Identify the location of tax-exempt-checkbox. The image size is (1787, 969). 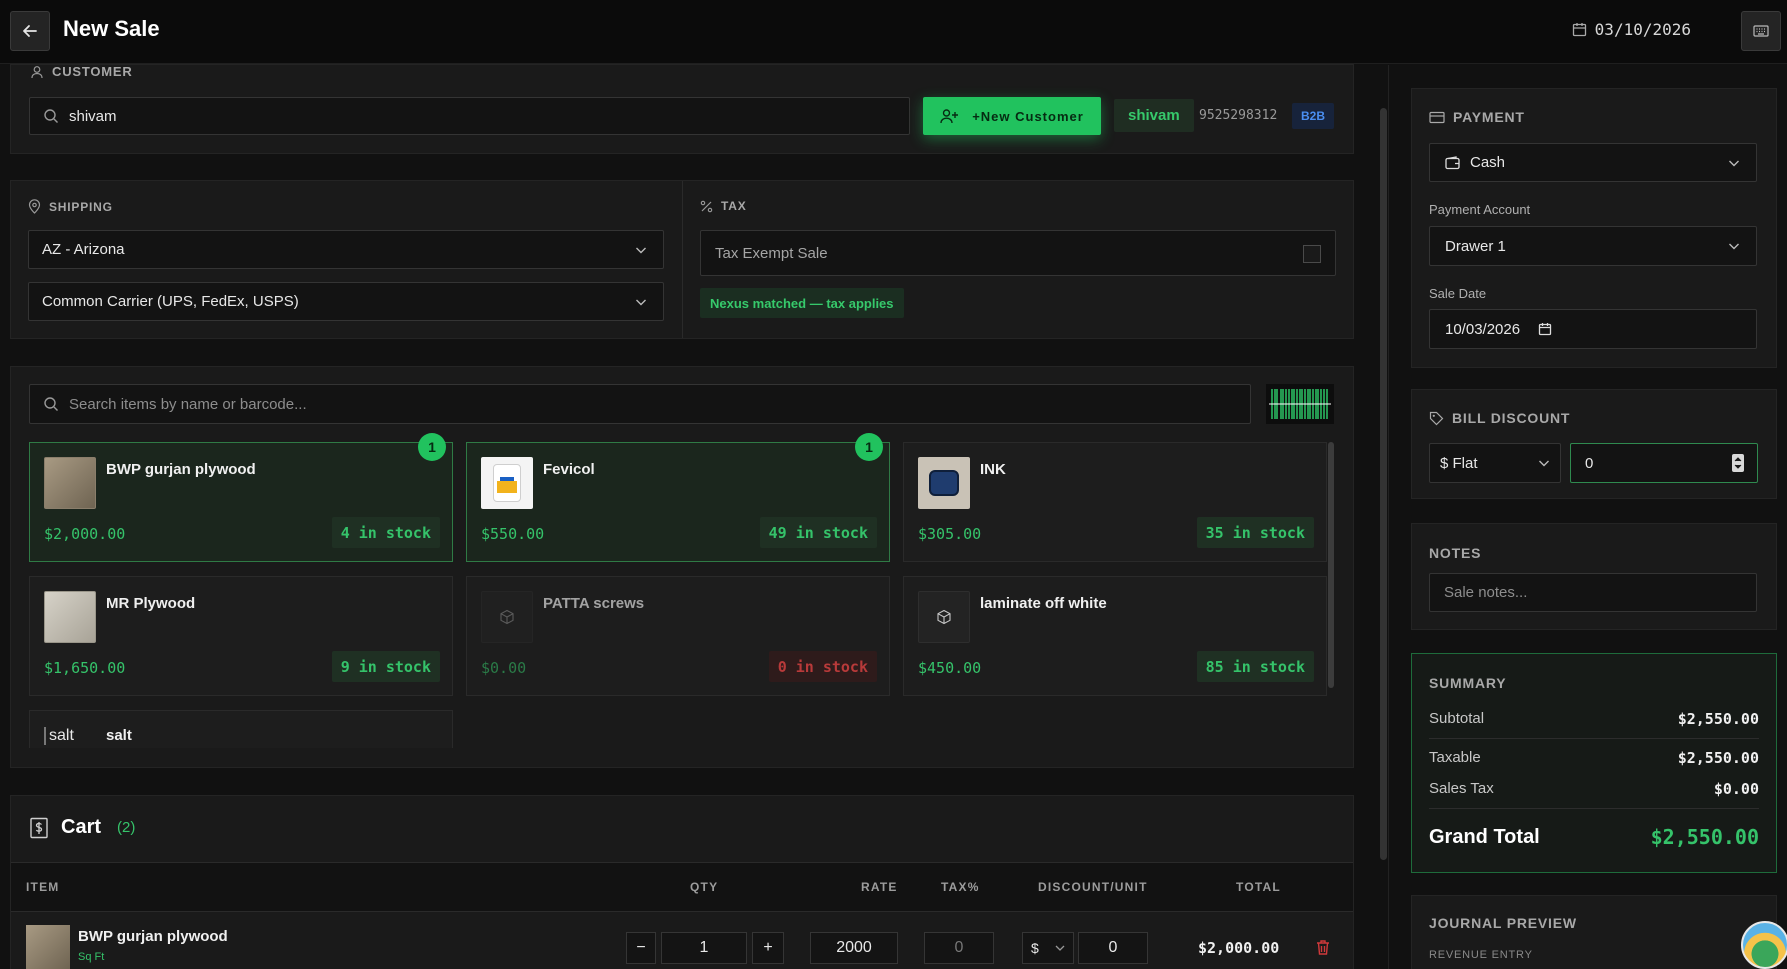
(1312, 254).